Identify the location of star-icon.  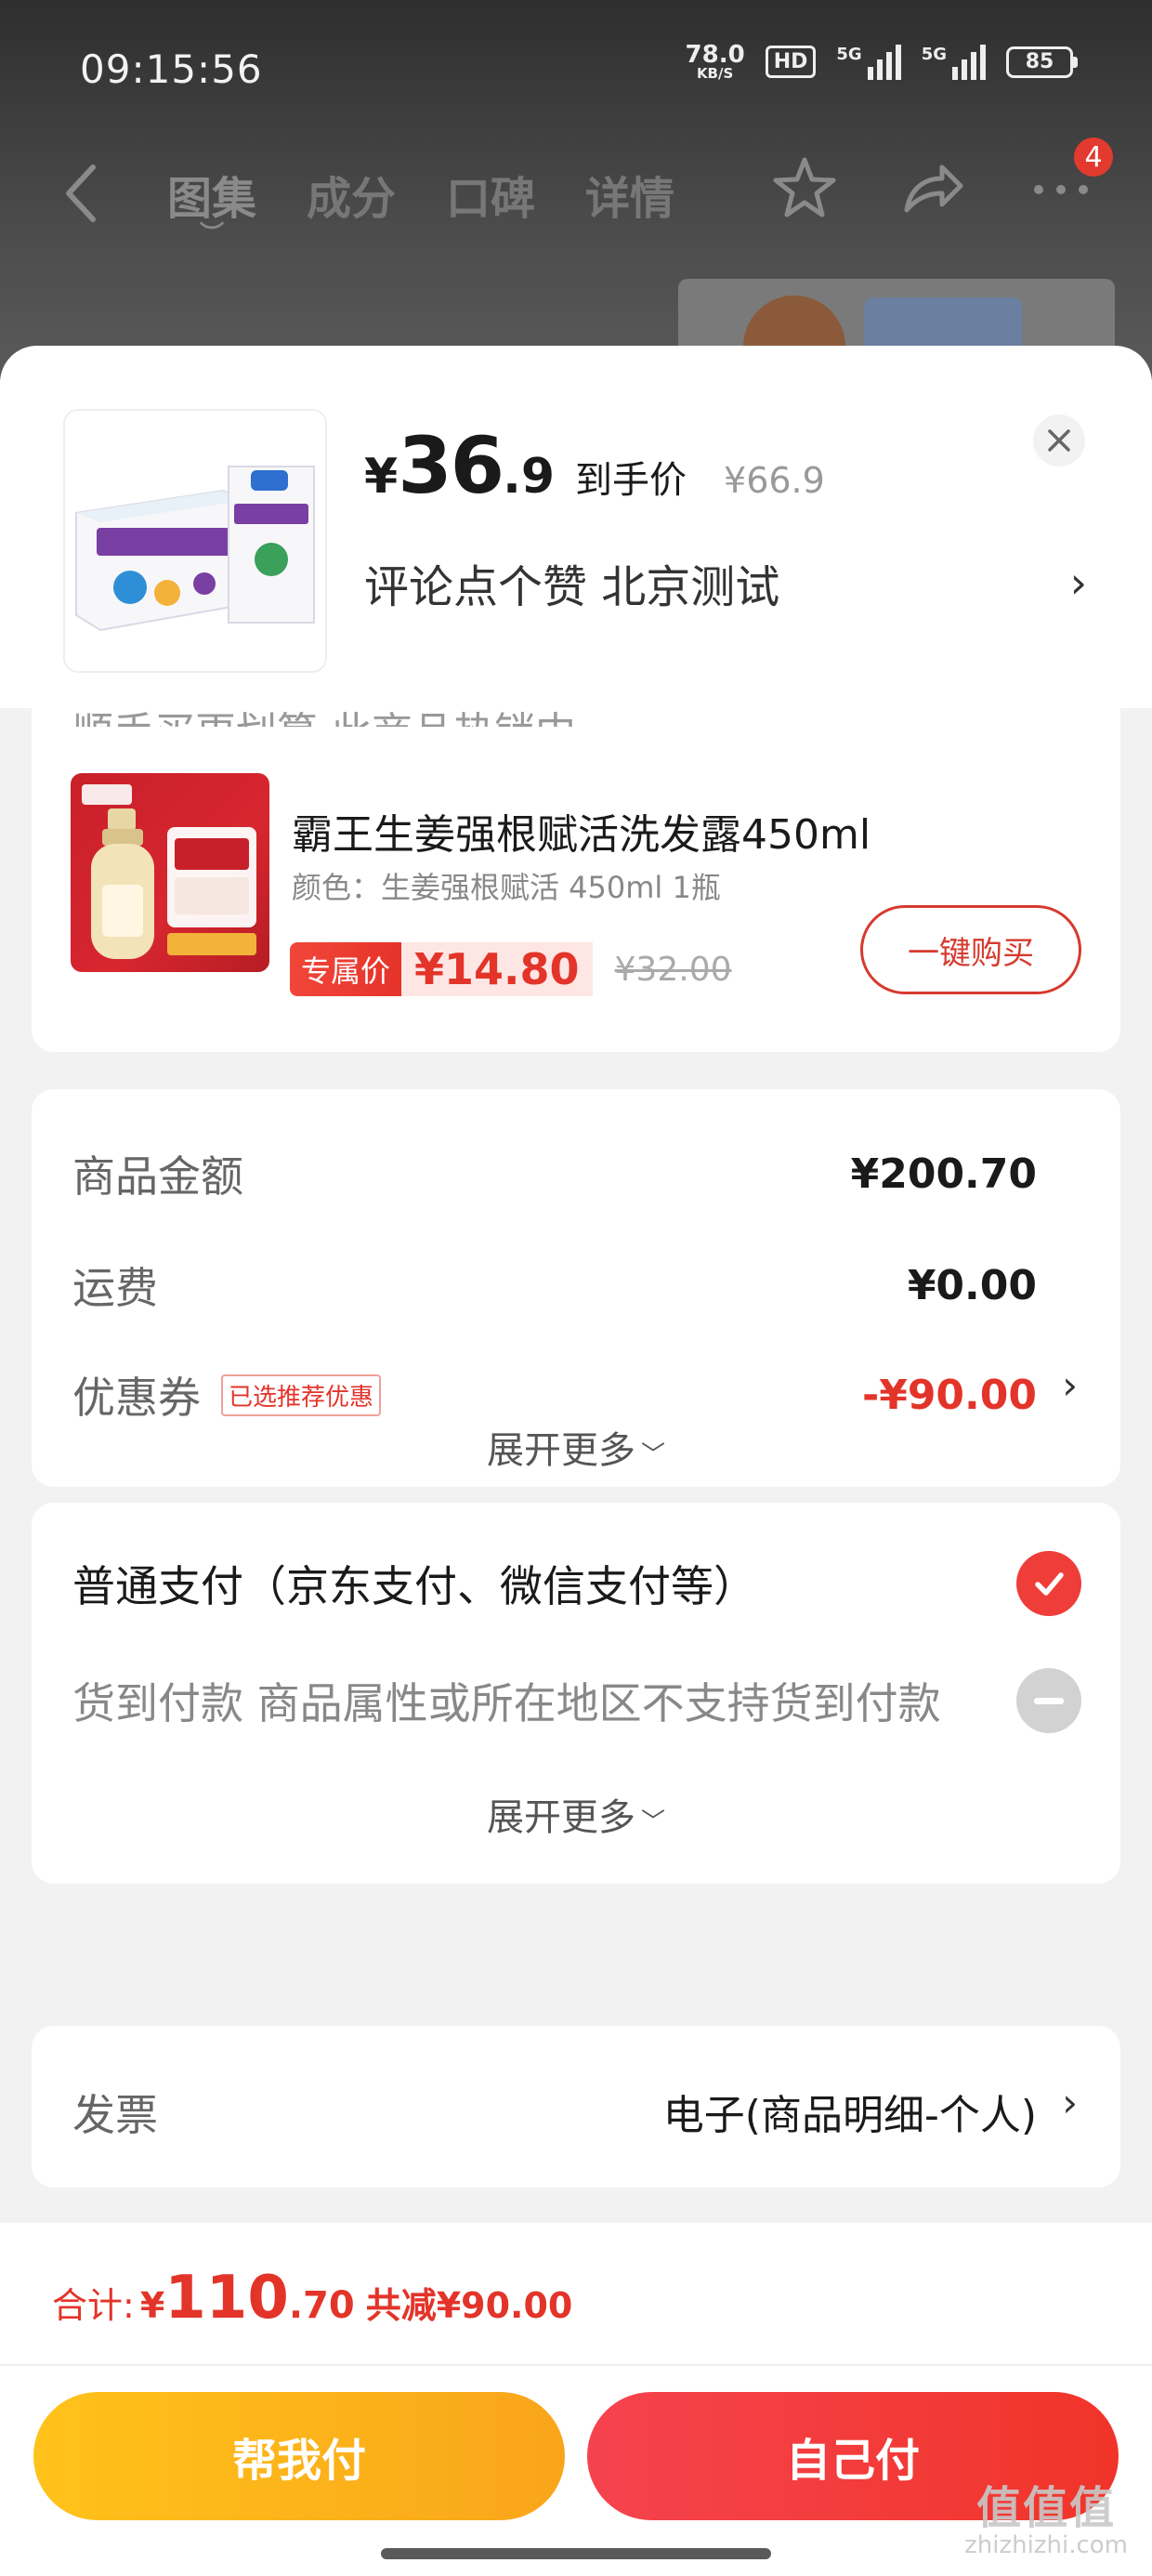
(804, 187).